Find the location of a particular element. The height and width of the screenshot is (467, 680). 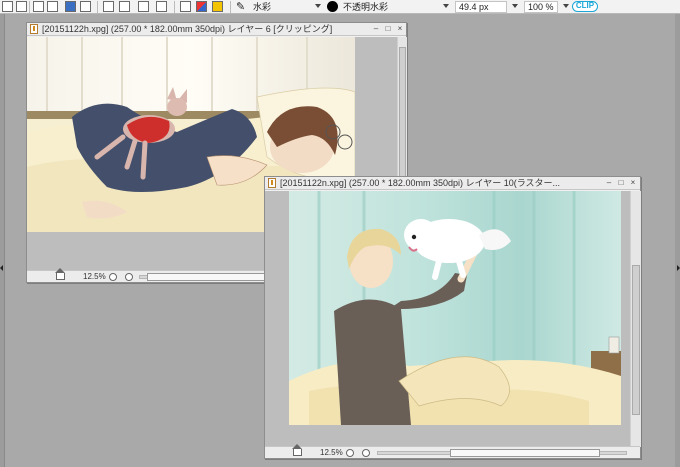

bucket-icon is located at coordinates (217, 6).